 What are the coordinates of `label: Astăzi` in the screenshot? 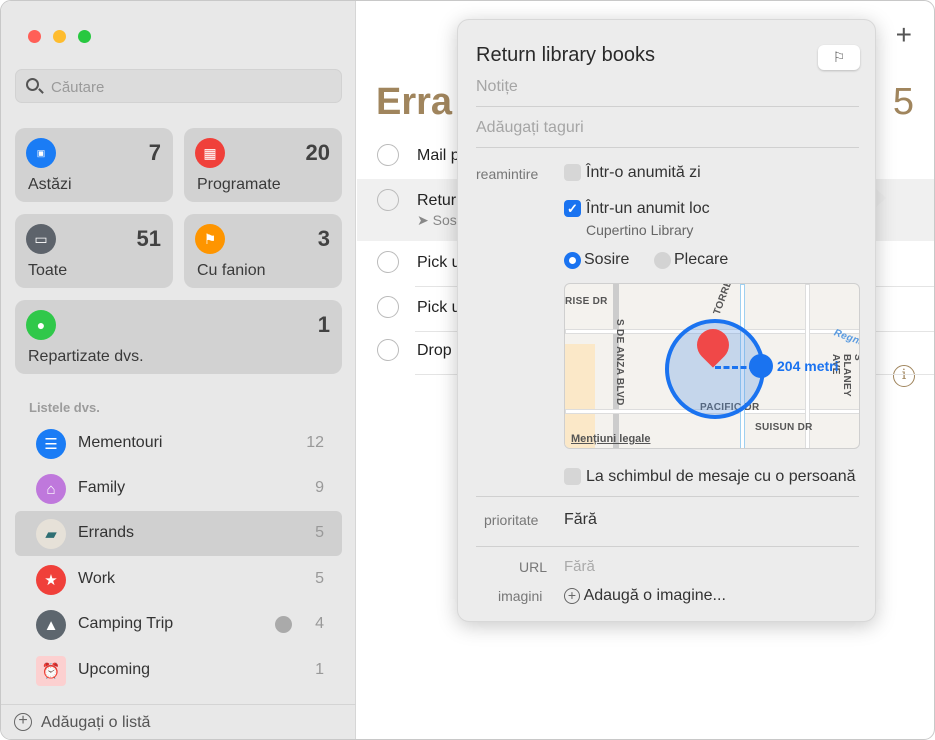 It's located at (50, 184).